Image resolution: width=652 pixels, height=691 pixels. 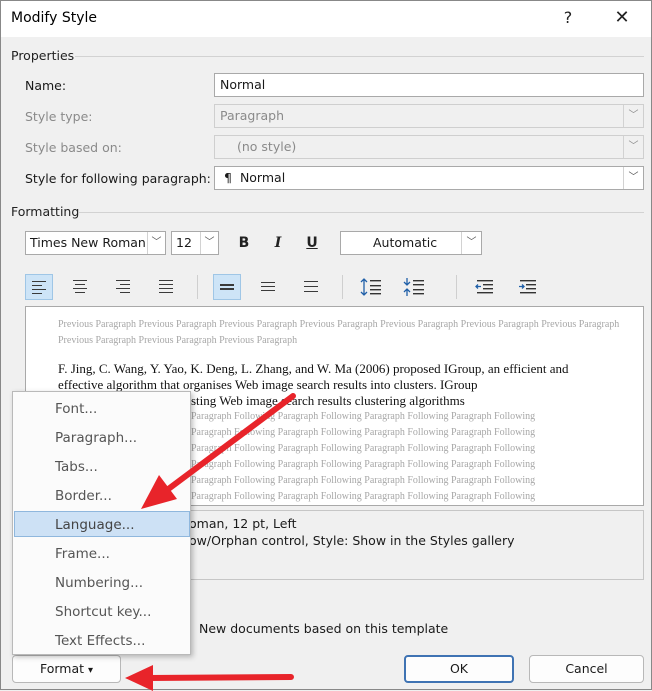 I want to click on paragraph-spacing-up-icon, so click(x=370, y=287).